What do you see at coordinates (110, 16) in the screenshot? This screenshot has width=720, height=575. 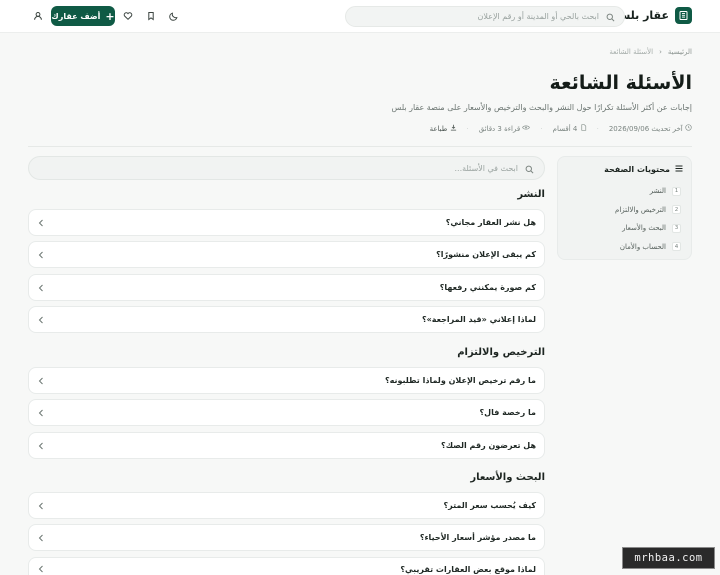 I see `plus-icon: +` at bounding box center [110, 16].